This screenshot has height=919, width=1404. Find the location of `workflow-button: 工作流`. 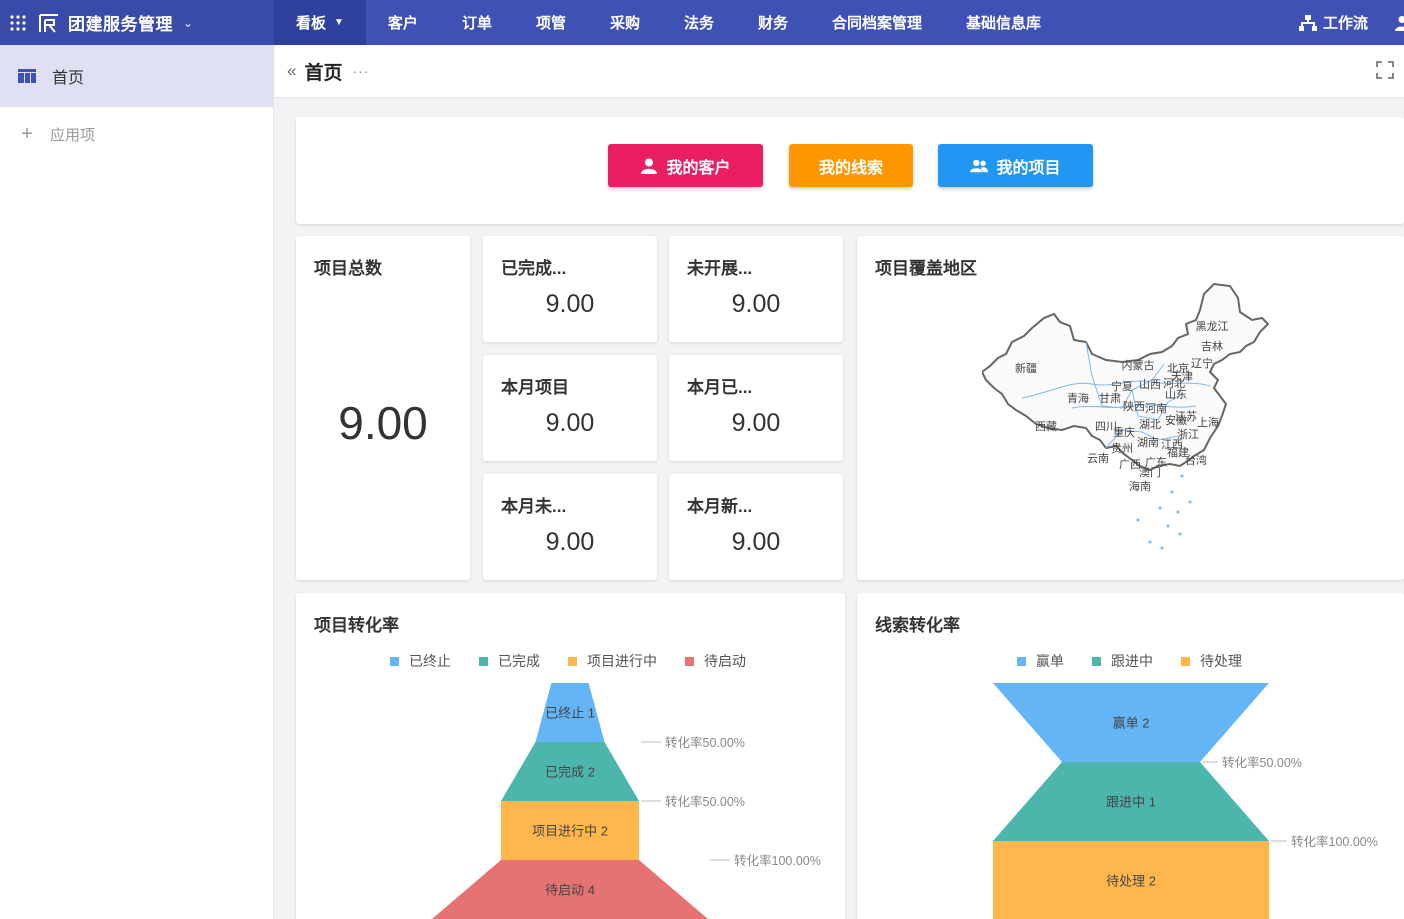

workflow-button: 工作流 is located at coordinates (1333, 22).